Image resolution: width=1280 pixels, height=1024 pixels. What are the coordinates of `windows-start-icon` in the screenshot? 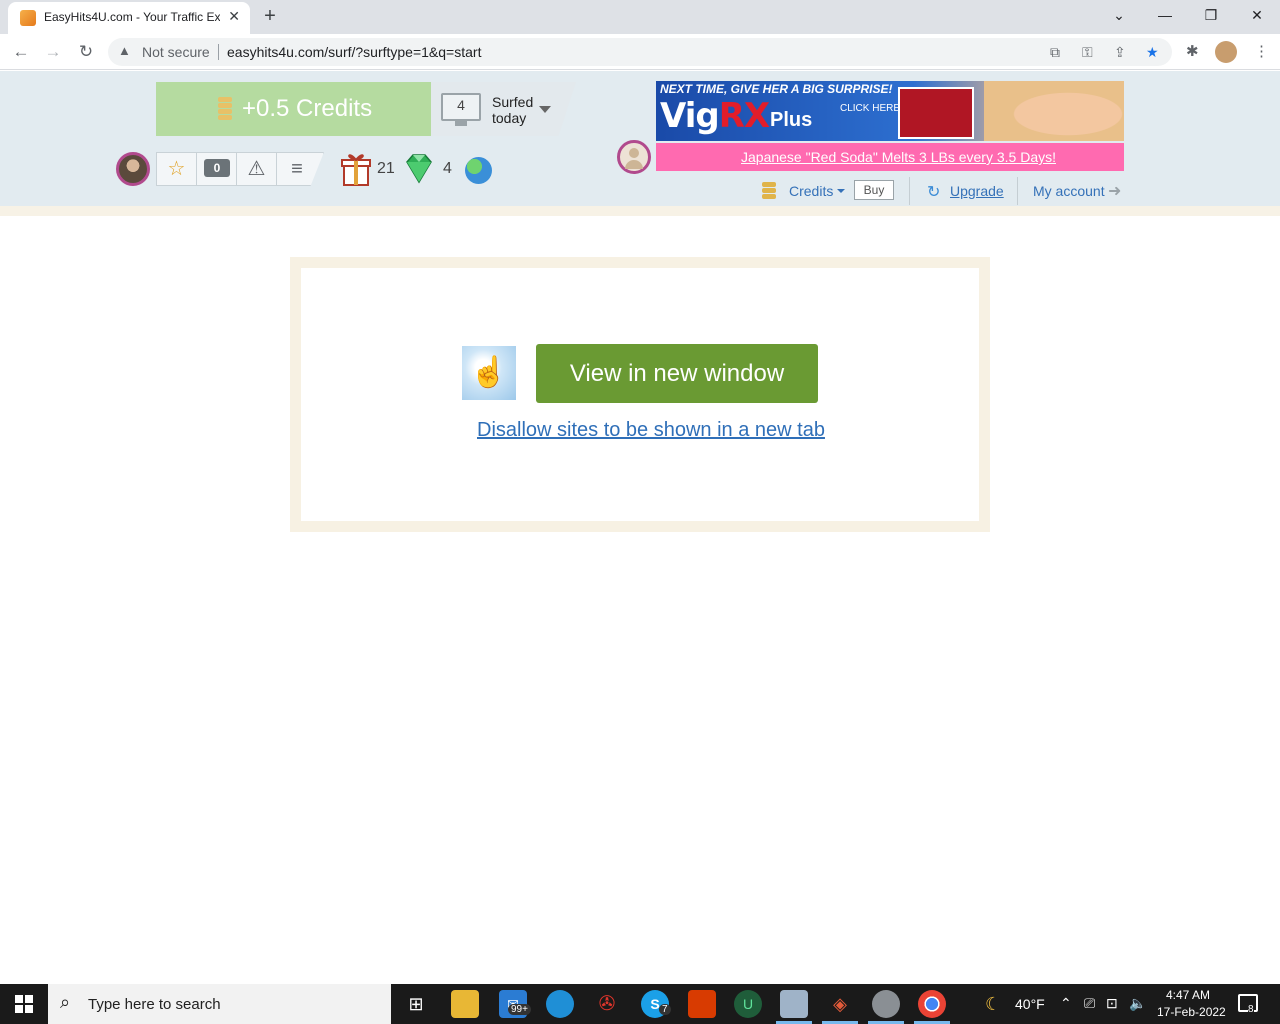 It's located at (24, 1004).